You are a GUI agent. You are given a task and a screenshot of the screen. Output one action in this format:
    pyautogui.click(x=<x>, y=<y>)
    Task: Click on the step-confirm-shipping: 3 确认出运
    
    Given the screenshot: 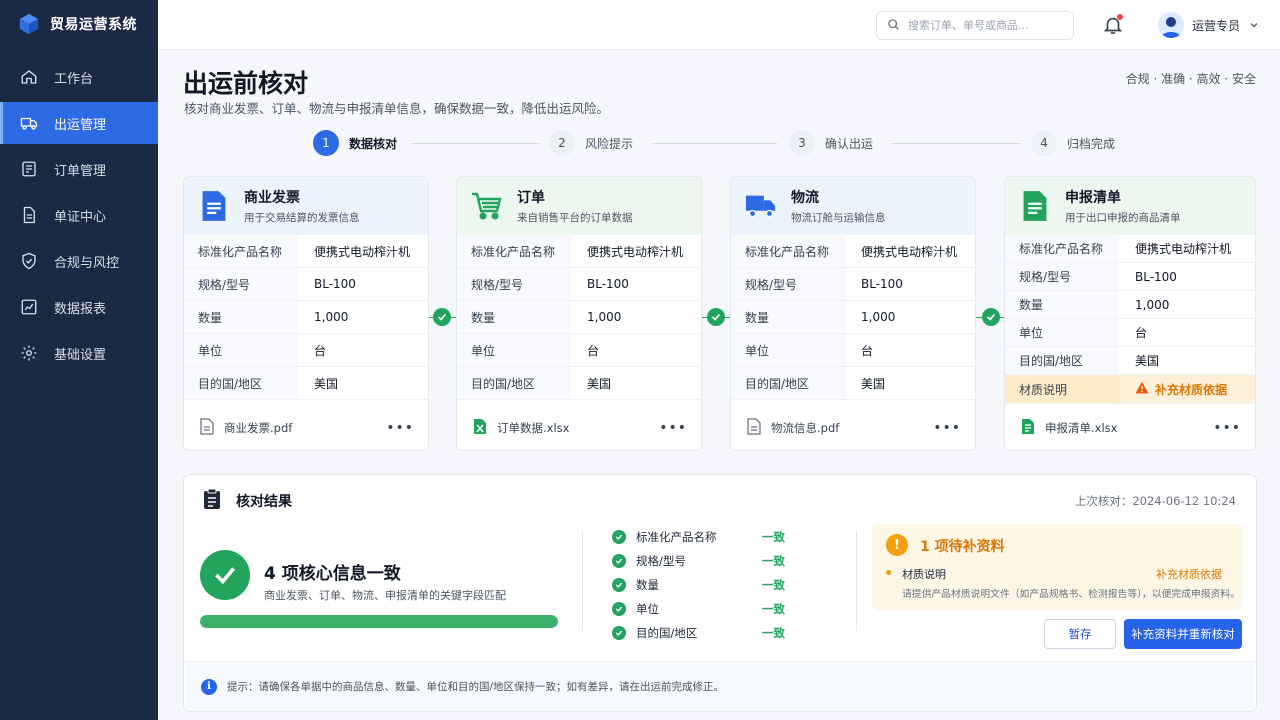 What is the action you would take?
    pyautogui.click(x=831, y=143)
    